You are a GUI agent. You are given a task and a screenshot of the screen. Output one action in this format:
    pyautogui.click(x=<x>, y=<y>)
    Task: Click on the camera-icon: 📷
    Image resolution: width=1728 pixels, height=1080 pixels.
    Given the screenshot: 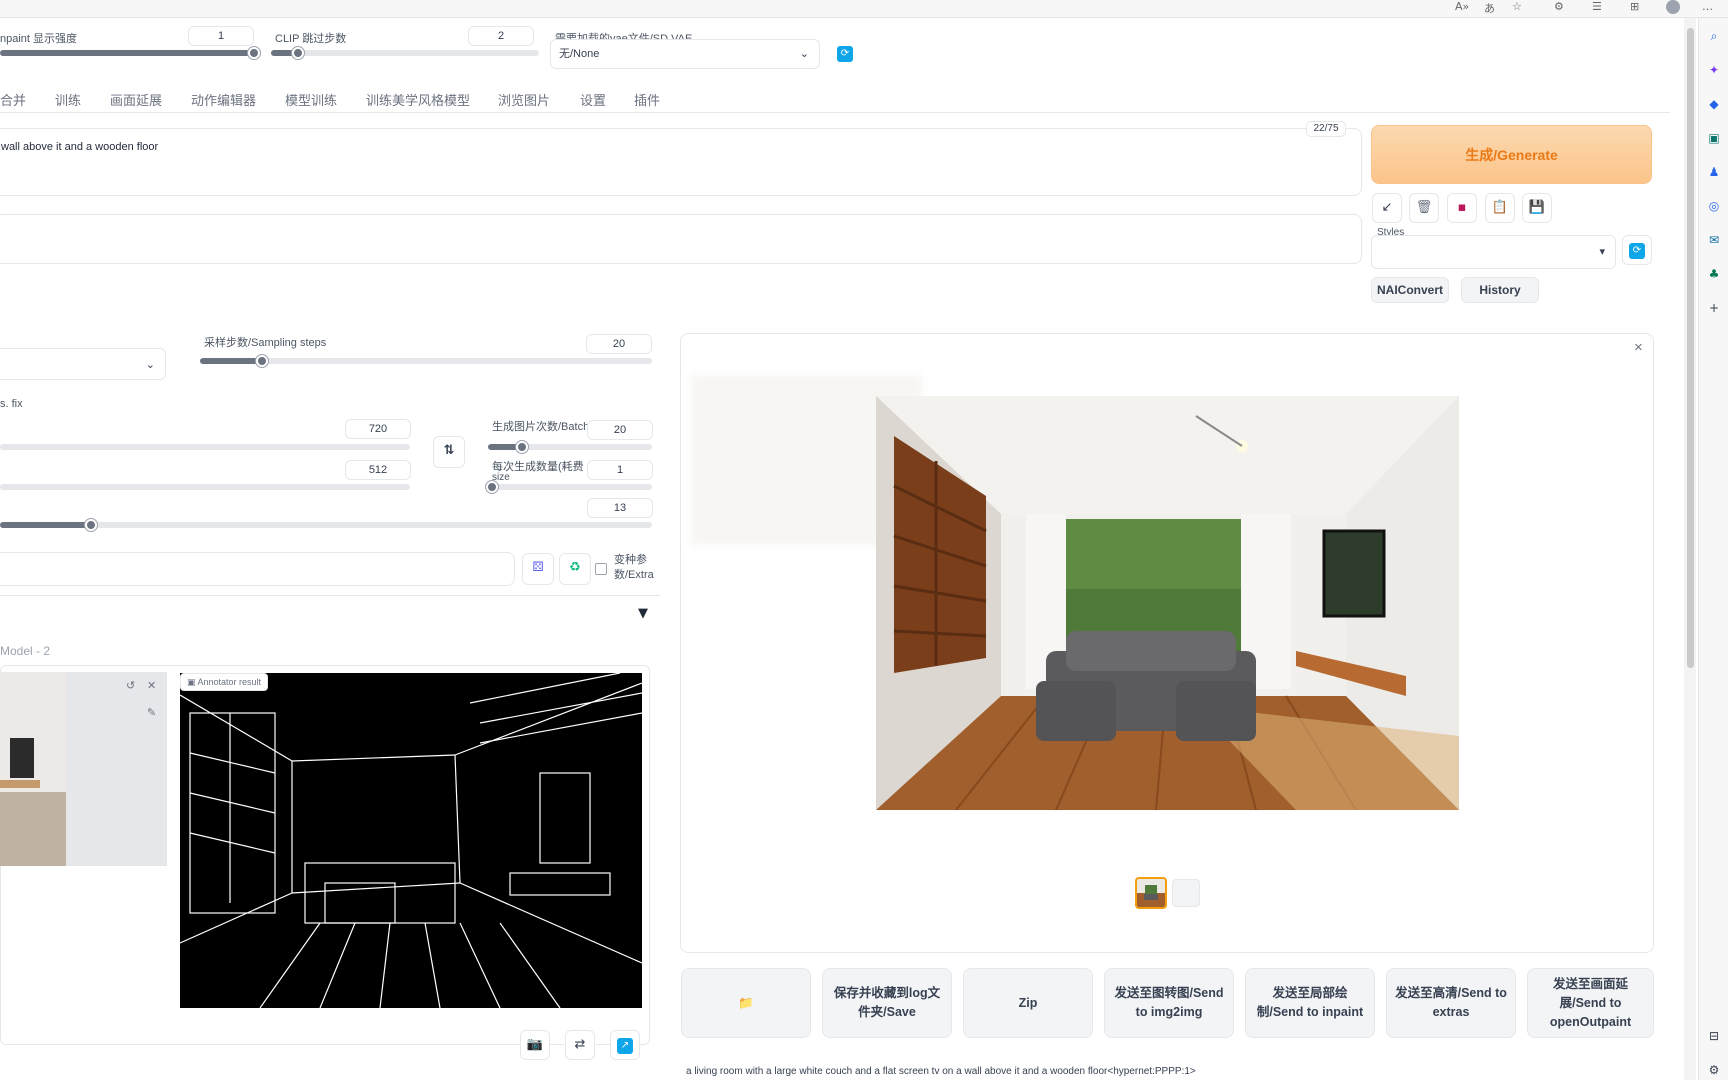 What is the action you would take?
    pyautogui.click(x=535, y=1045)
    